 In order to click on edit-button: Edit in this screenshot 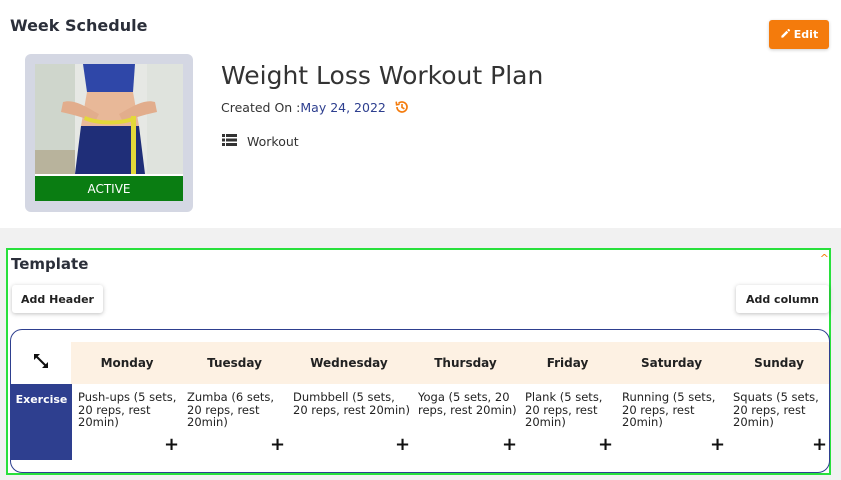, I will do `click(799, 34)`.